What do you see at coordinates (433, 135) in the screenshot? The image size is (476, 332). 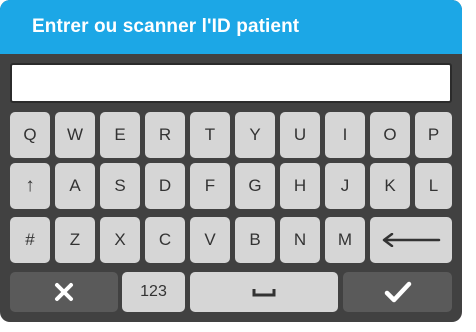 I see `key-p: P` at bounding box center [433, 135].